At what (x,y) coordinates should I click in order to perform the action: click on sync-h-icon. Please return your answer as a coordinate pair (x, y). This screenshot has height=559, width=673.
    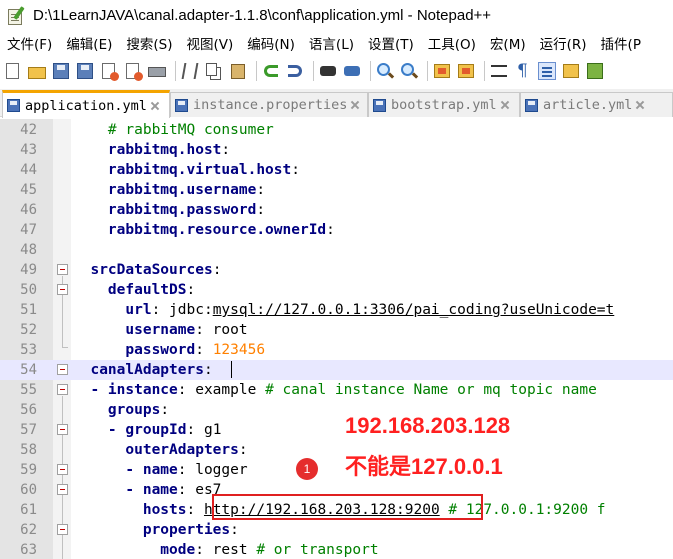
    Looking at the image, I should click on (466, 71).